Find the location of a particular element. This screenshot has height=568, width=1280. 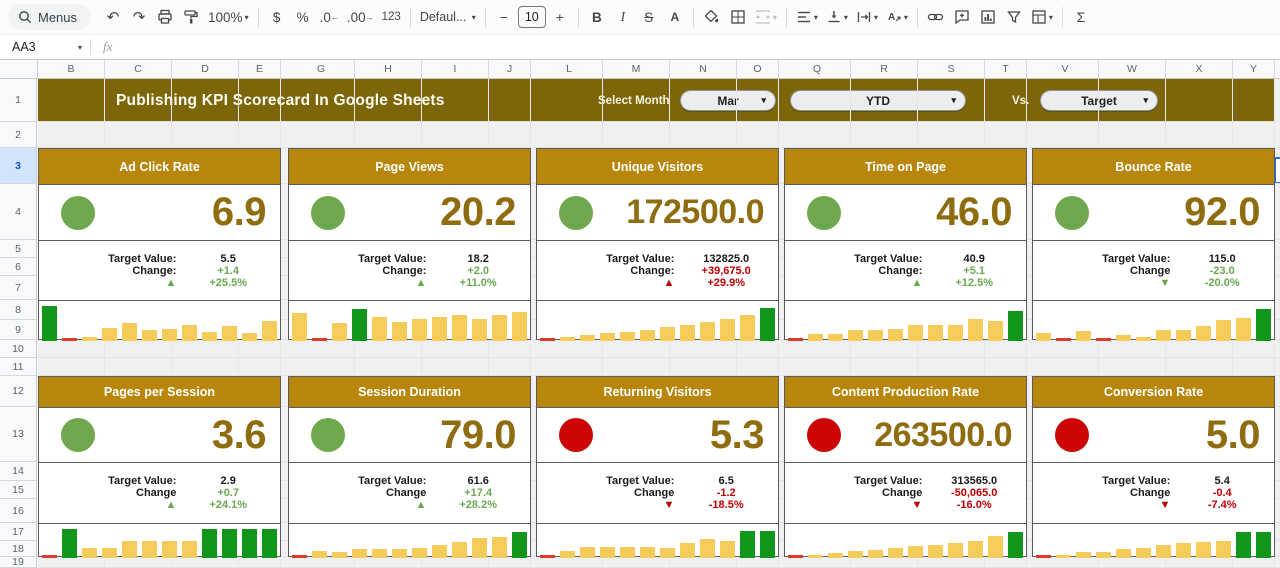

borders-button is located at coordinates (738, 17).